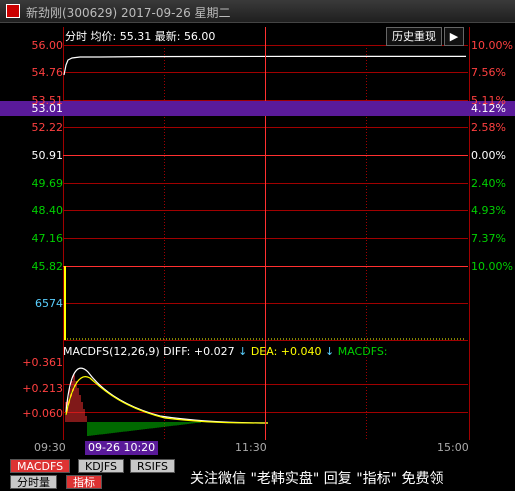 The height and width of the screenshot is (491, 515). Describe the element at coordinates (122, 448) in the screenshot. I see `cursor-date-label: 09-26 10:20` at that location.